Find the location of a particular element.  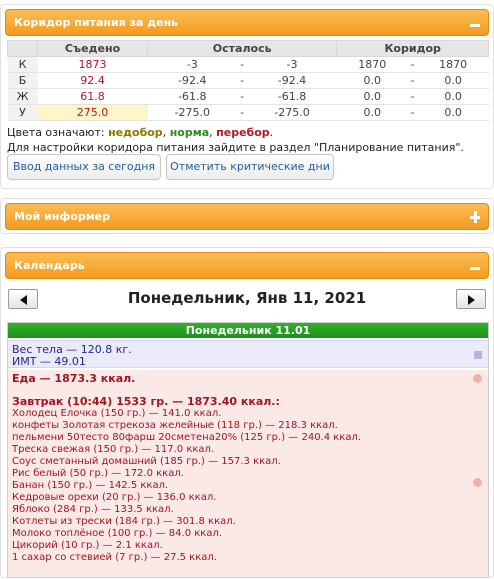

legend-over: перебор is located at coordinates (243, 132).